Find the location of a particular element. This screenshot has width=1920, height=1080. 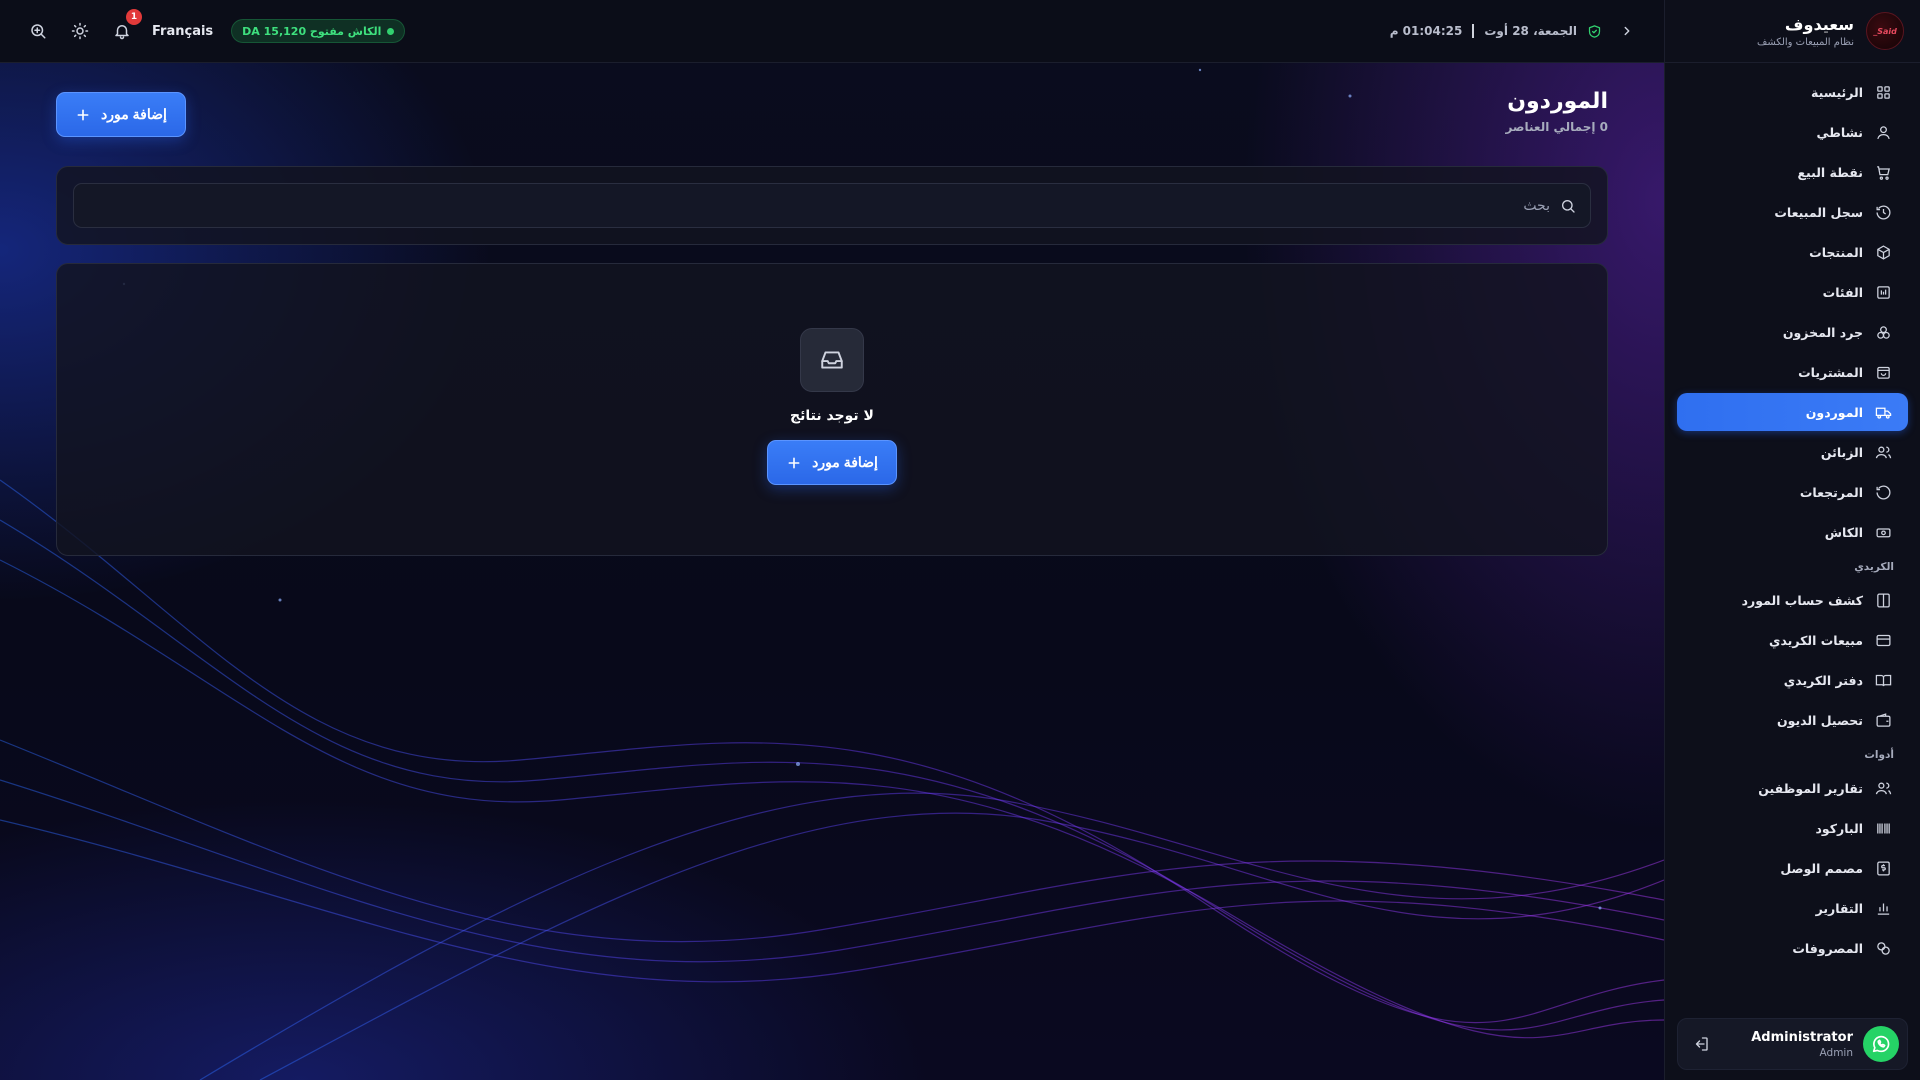

sidebar-item-categories: الفئات is located at coordinates (1792, 292).